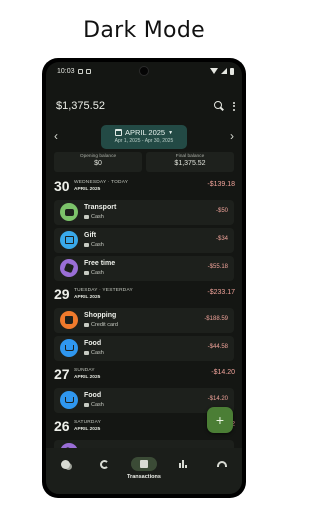  I want to click on gift-icon, so click(69, 240).